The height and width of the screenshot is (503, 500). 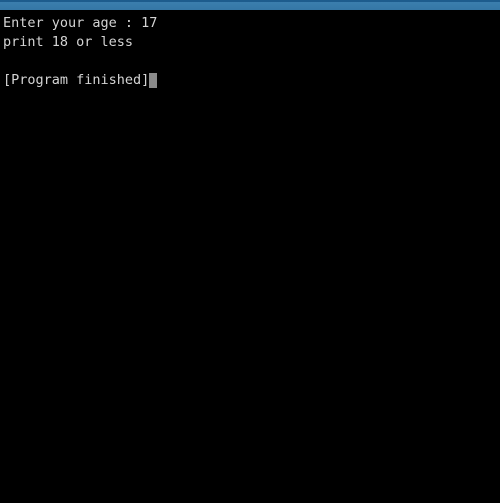 I want to click on console-line-status-row: [Program finished], so click(x=250, y=80).